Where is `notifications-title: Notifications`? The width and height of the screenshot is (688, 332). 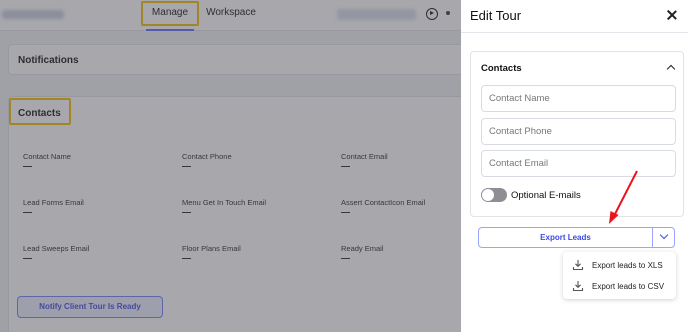
notifications-title: Notifications is located at coordinates (48, 60).